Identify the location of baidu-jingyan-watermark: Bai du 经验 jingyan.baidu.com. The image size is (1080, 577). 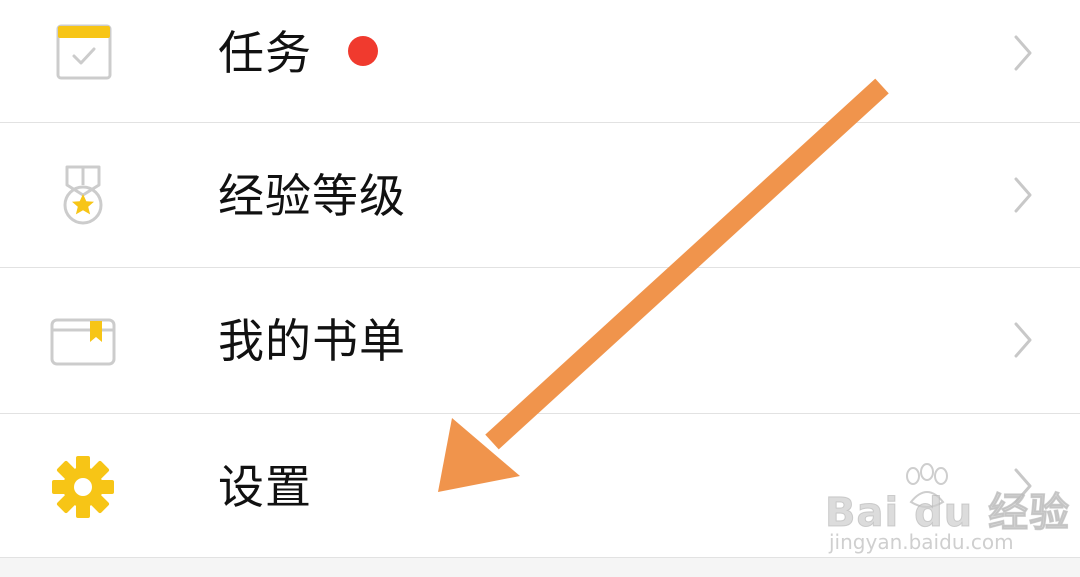
(947, 508).